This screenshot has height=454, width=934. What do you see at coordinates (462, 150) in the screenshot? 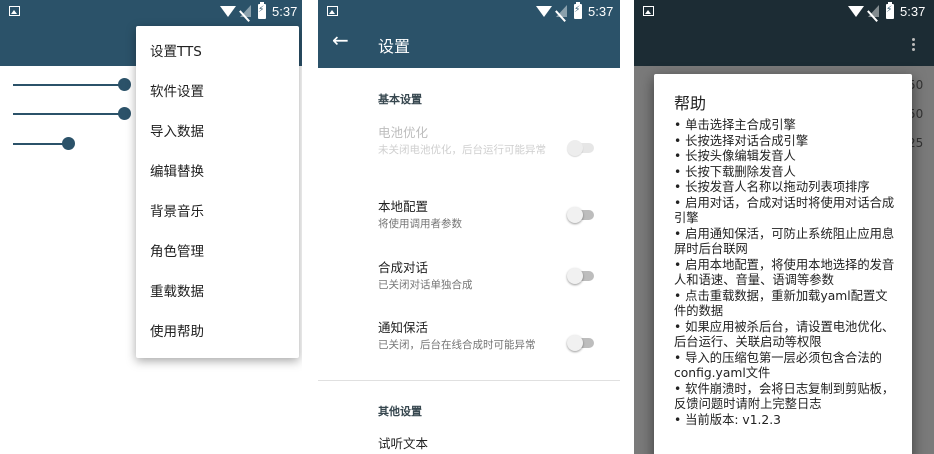
I see `pref-summary: 未关闭电池优化，后台运行可能异常` at bounding box center [462, 150].